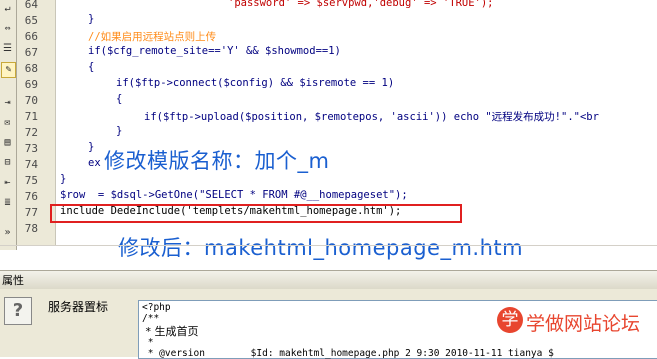  Describe the element at coordinates (91, 19) in the screenshot. I see `code-line-65: }` at that location.